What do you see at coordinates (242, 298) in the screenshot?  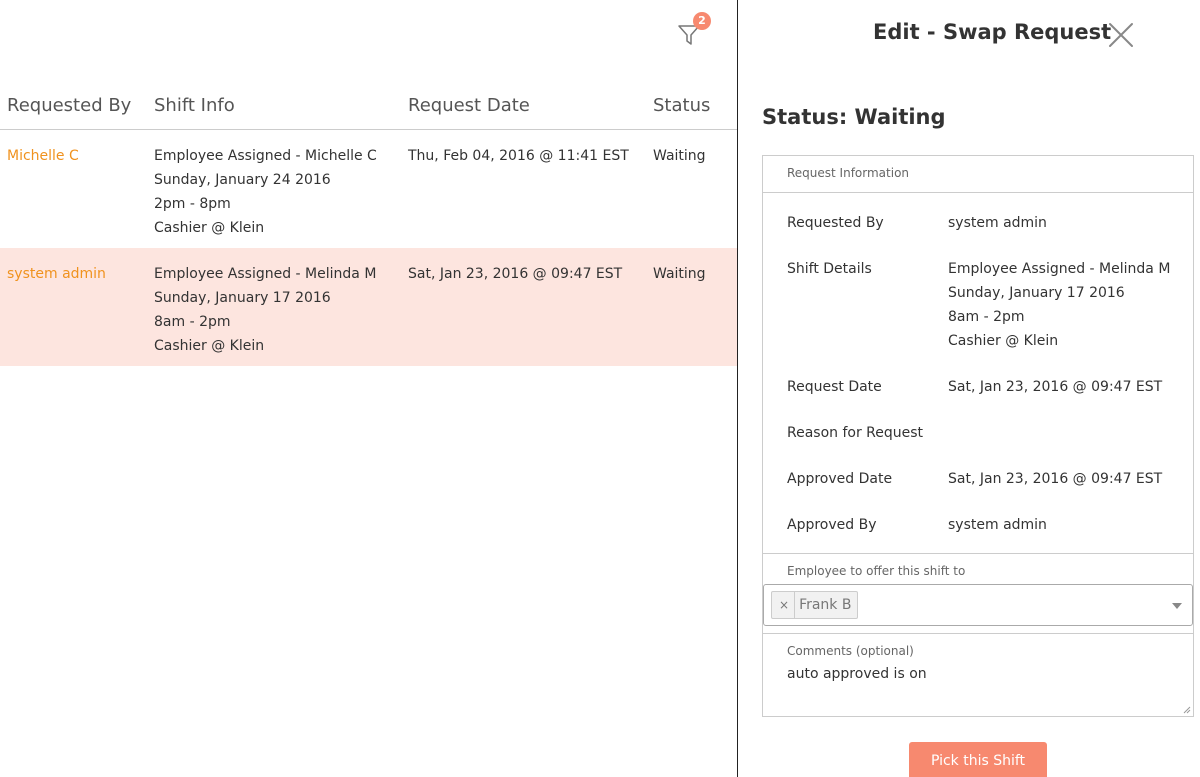 I see `shift-info-line: Sunday, January 17 2016` at bounding box center [242, 298].